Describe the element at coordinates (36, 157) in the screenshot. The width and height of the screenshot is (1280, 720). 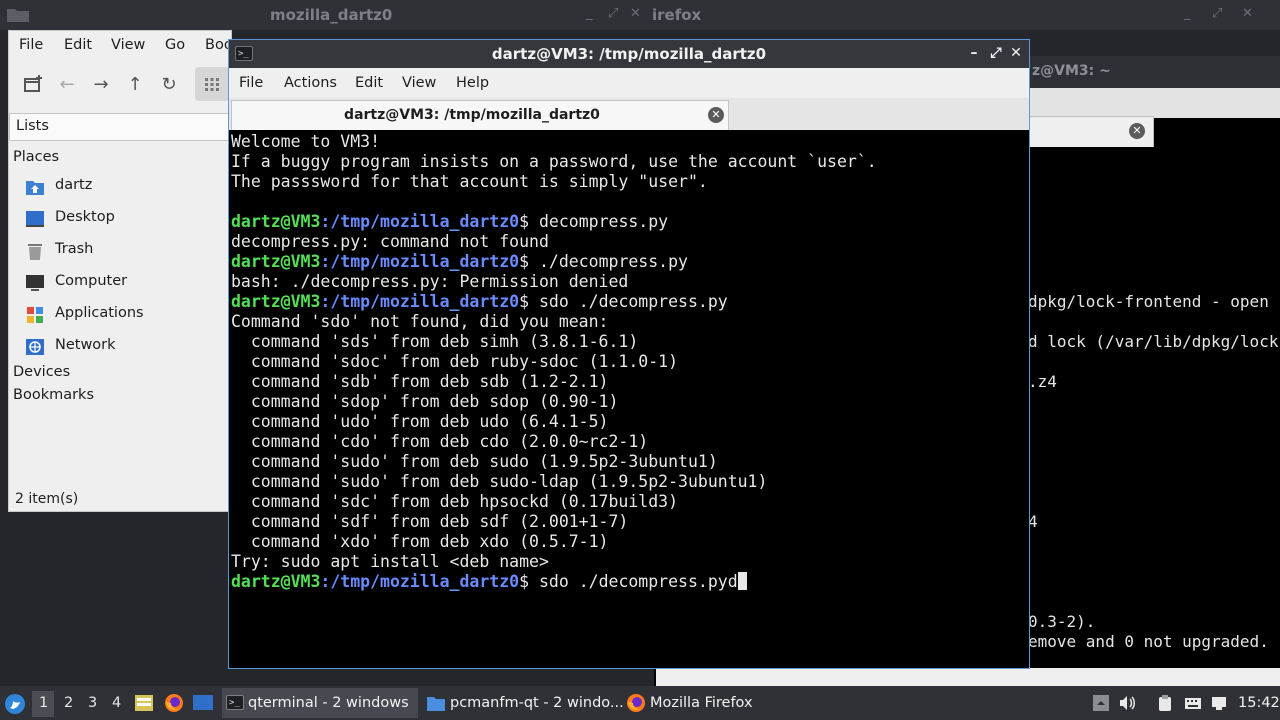
I see `places-section-header: Places` at that location.